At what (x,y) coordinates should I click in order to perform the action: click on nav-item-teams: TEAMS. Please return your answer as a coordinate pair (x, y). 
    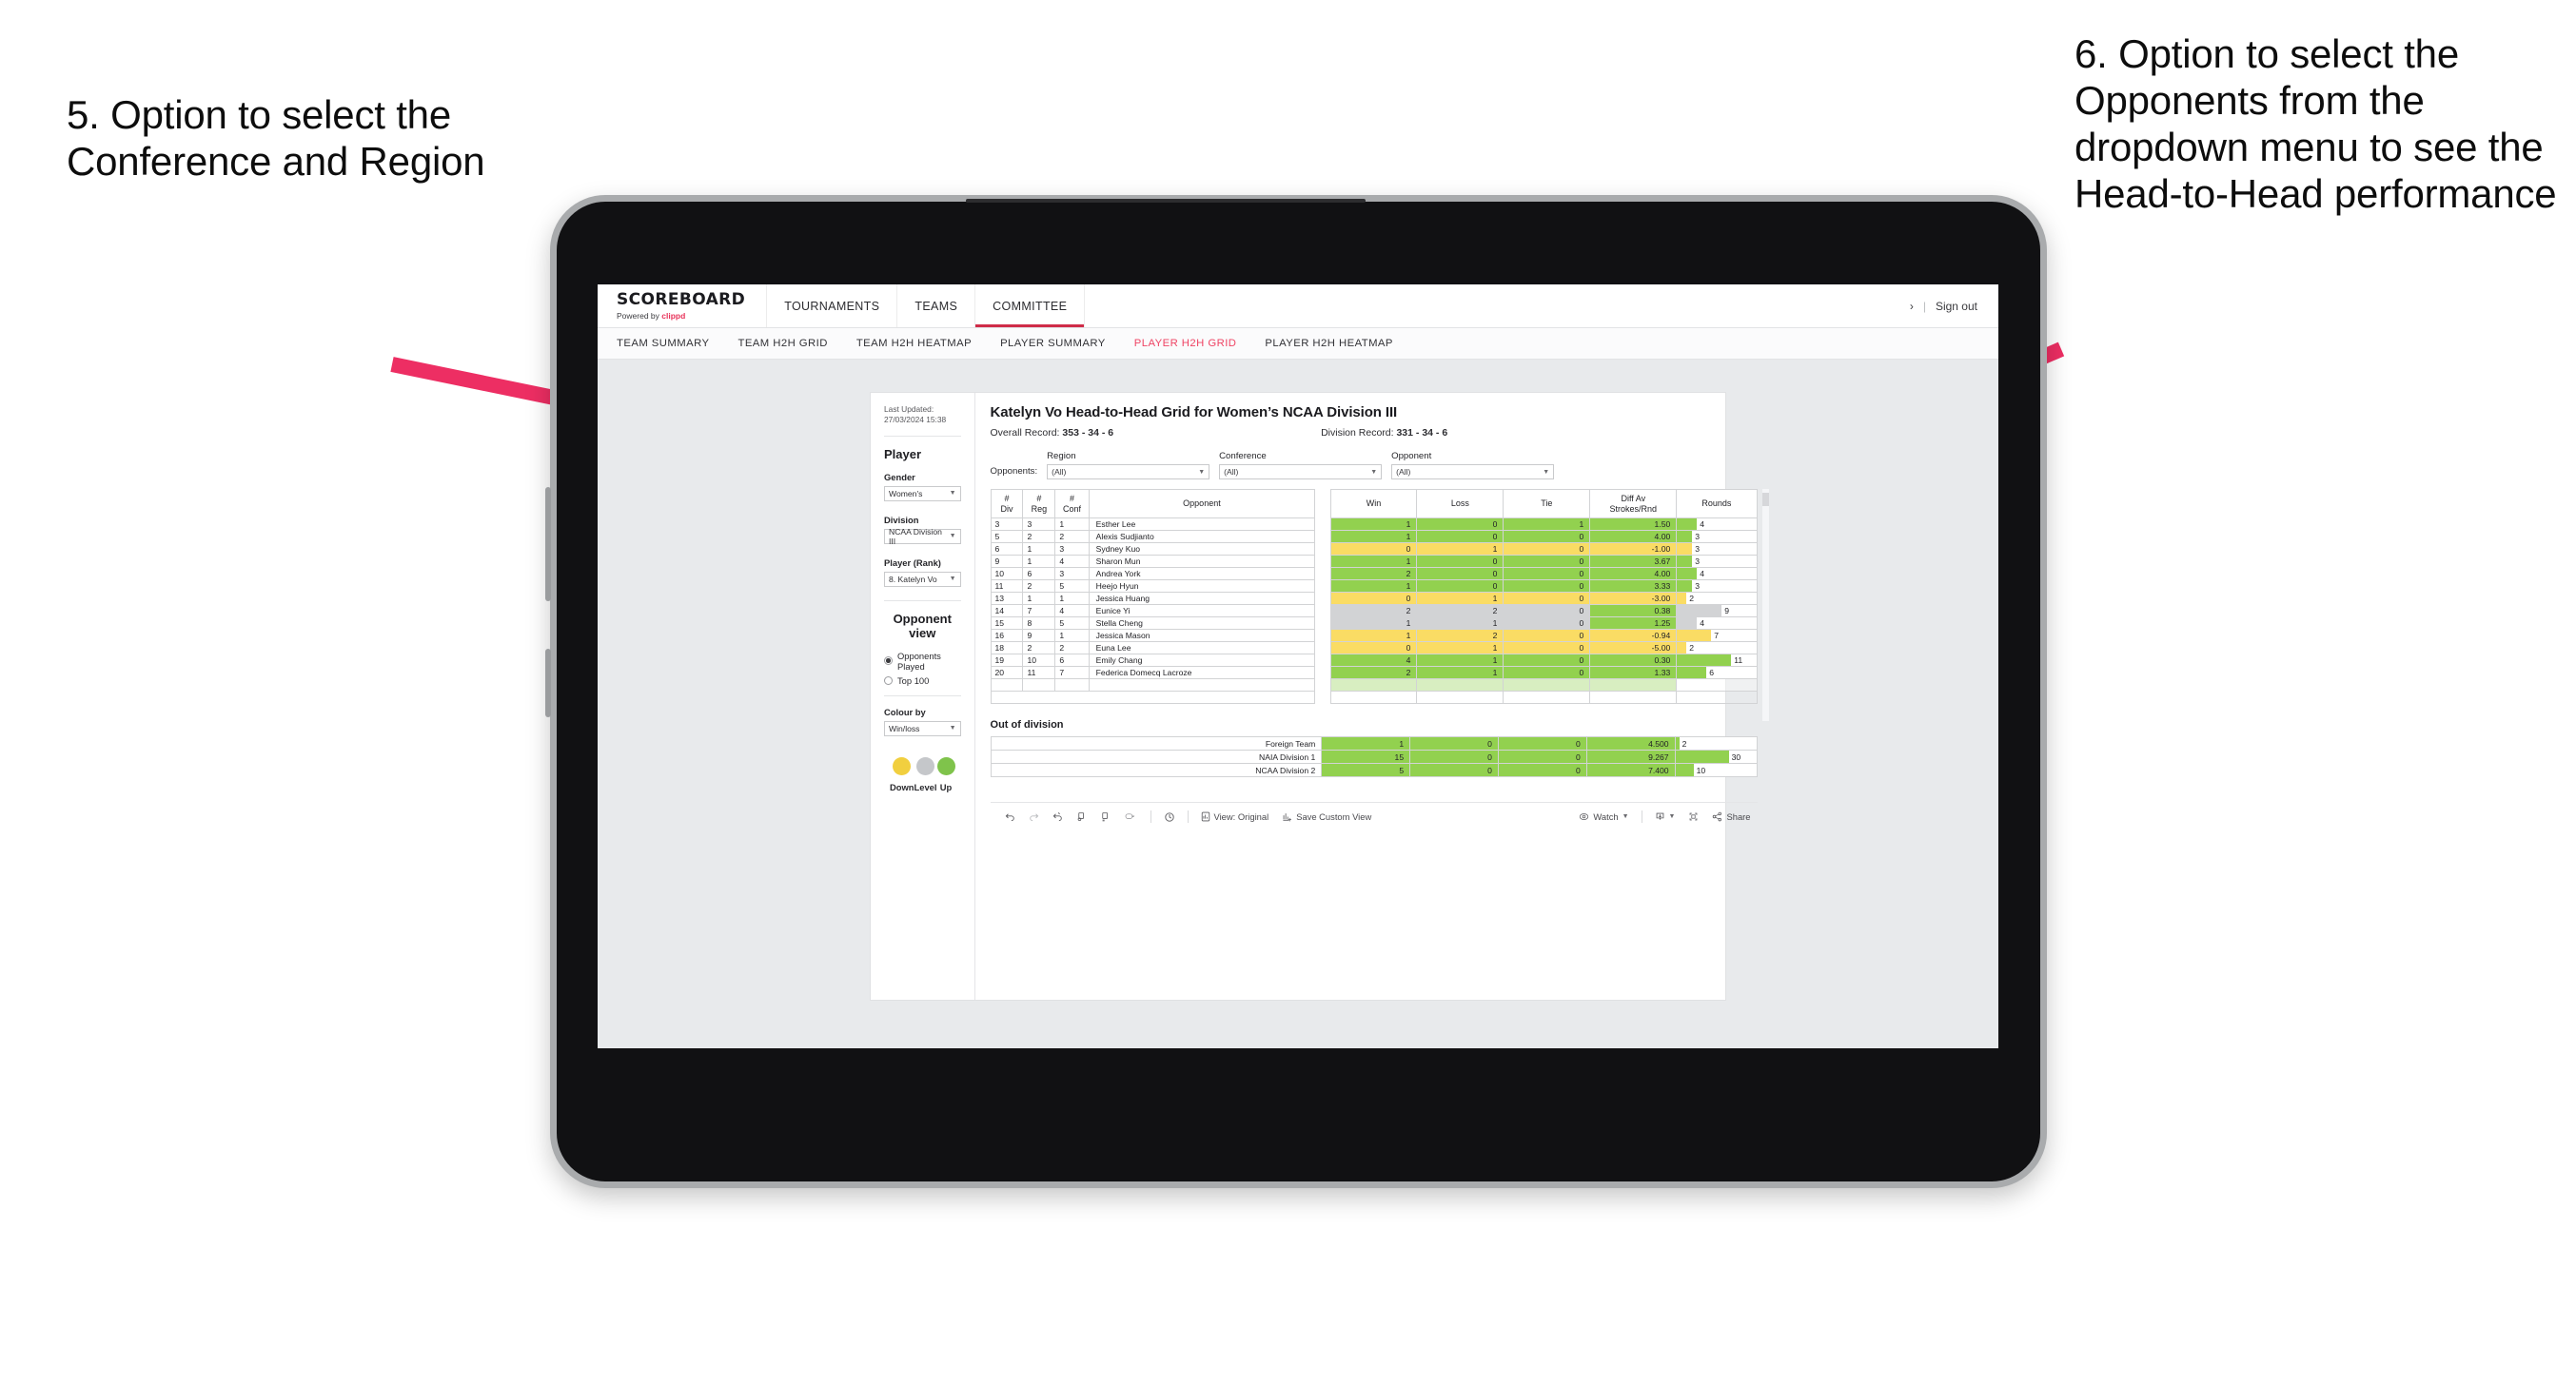
    Looking at the image, I should click on (936, 305).